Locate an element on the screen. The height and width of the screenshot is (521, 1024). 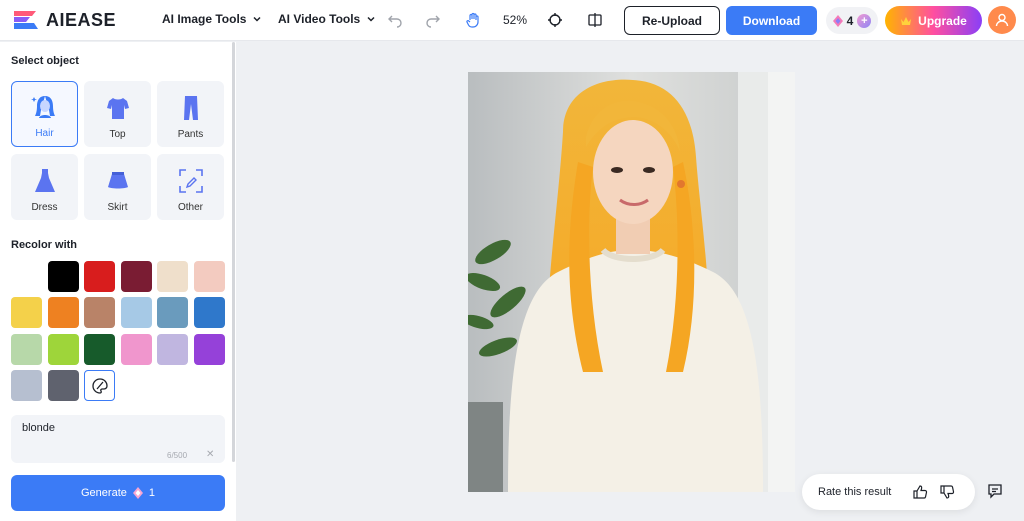
object-hair: Hair is located at coordinates (44, 114).